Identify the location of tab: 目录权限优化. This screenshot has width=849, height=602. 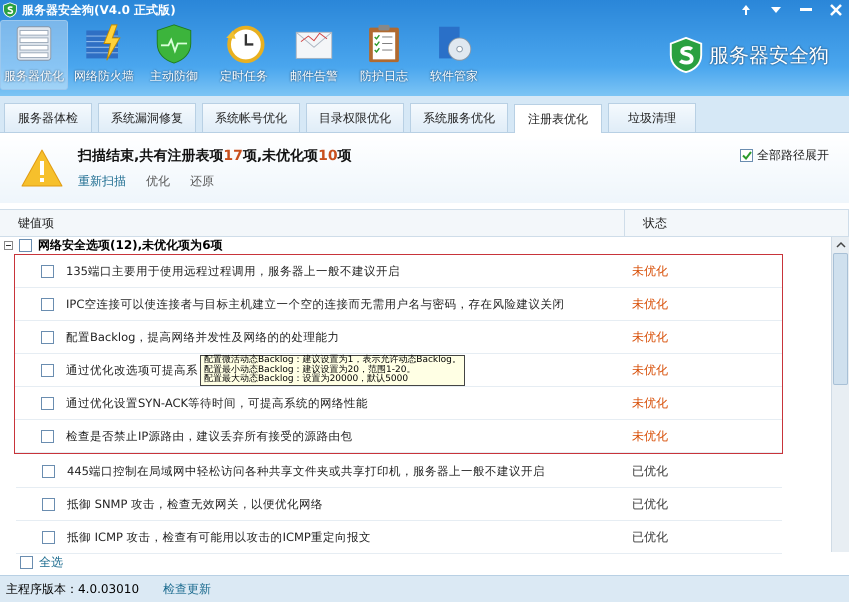
(355, 117).